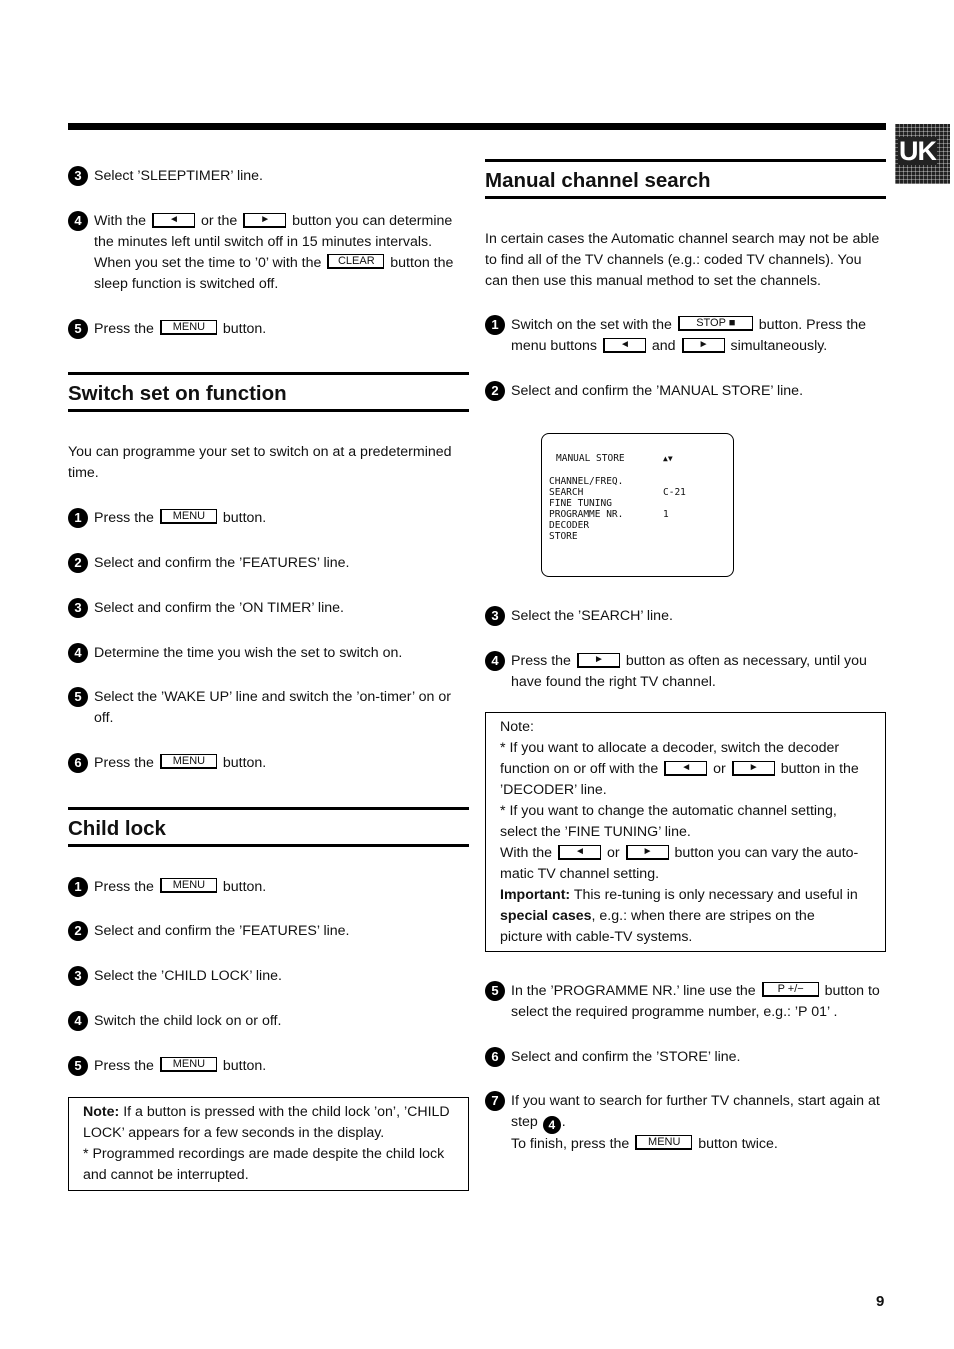 The image size is (954, 1349). I want to click on child-lock-step-3: 3 Select the ’CHILD LOCK’ line., so click(175, 976).